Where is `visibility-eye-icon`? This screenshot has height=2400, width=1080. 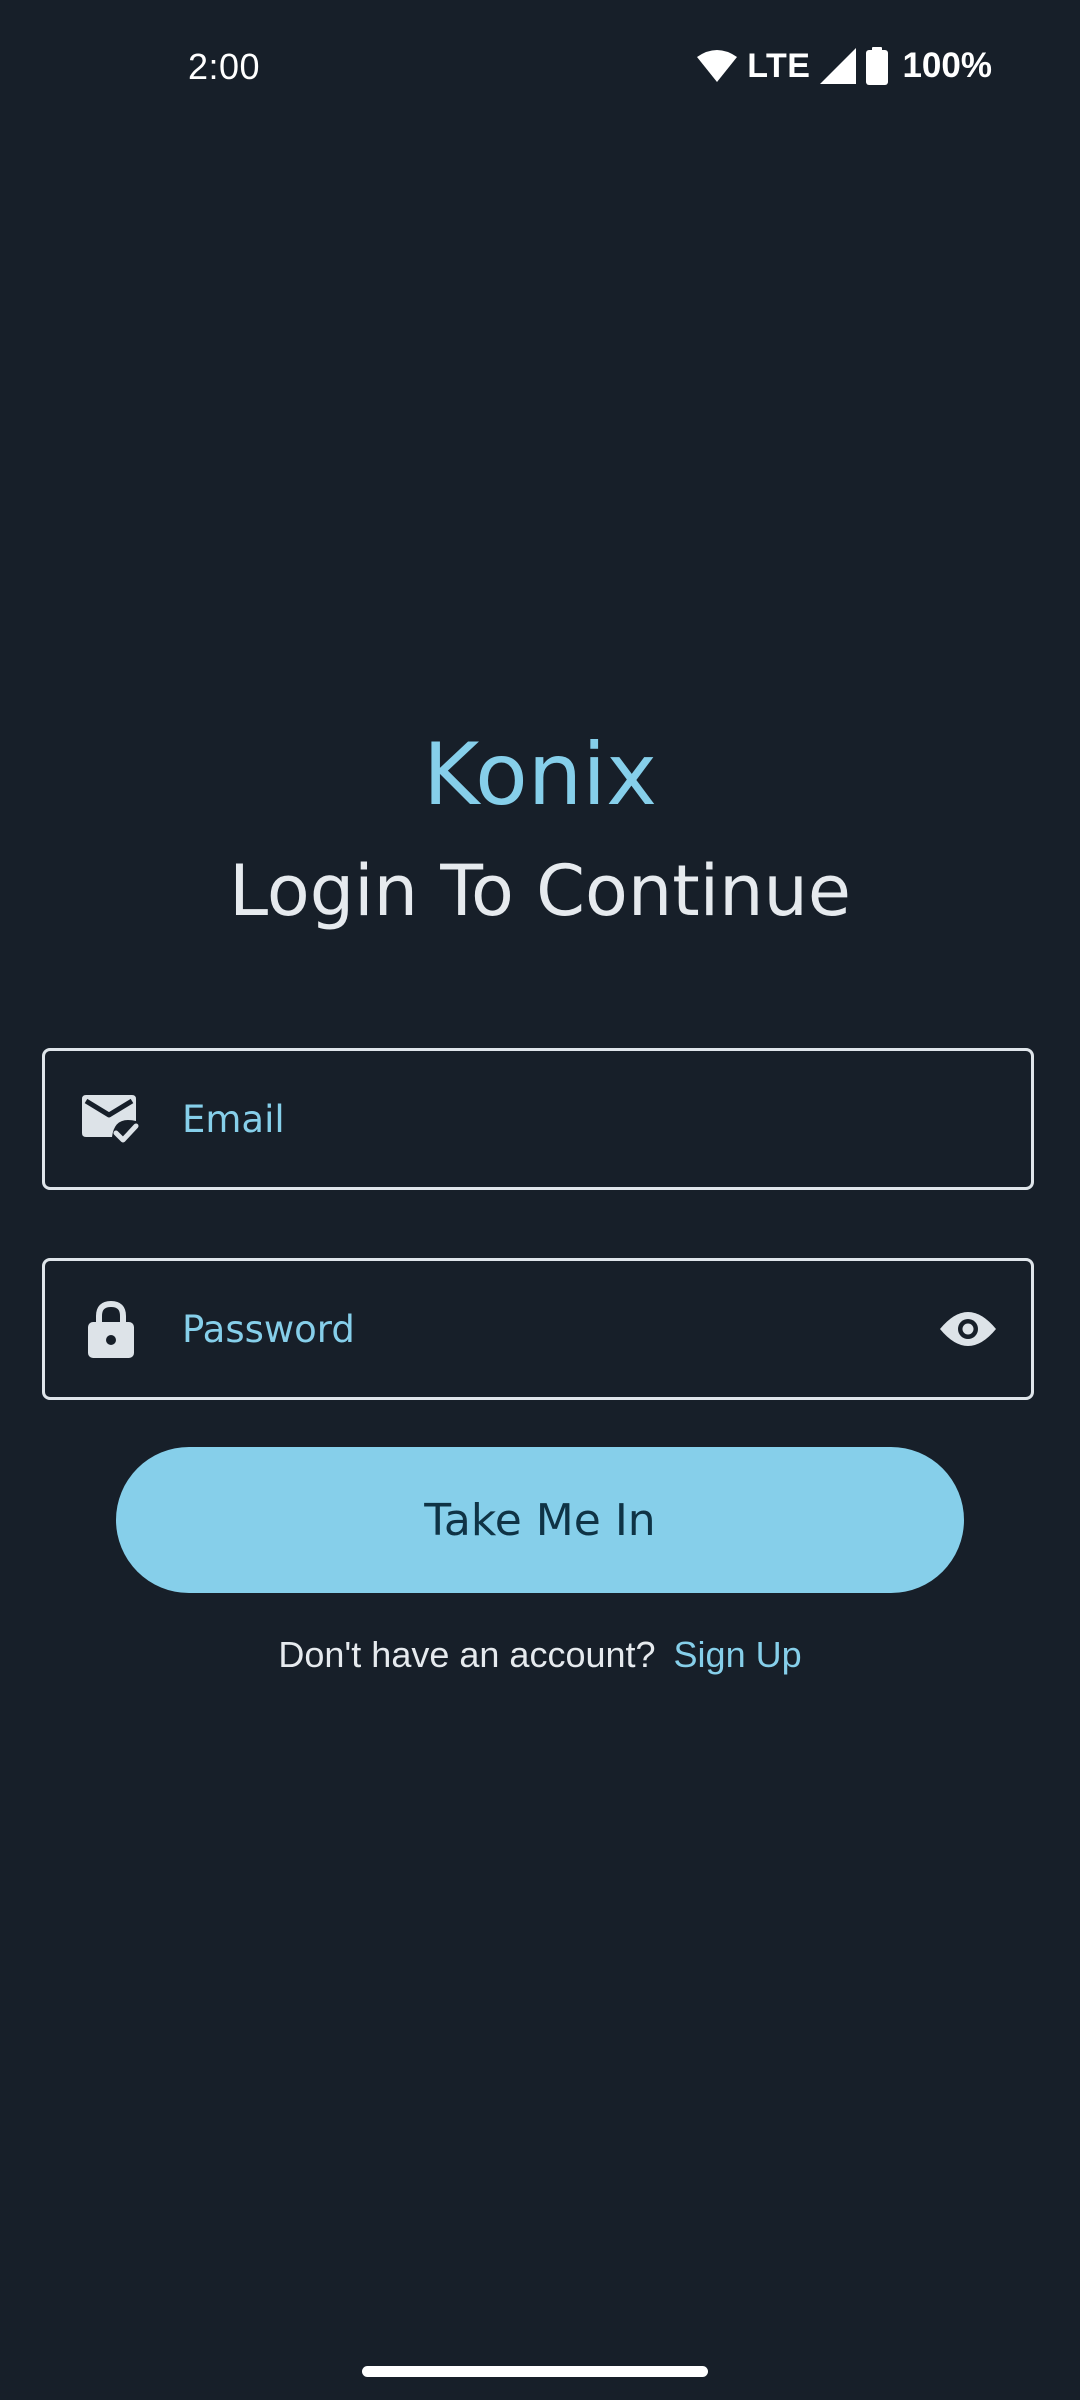
visibility-eye-icon is located at coordinates (968, 1329).